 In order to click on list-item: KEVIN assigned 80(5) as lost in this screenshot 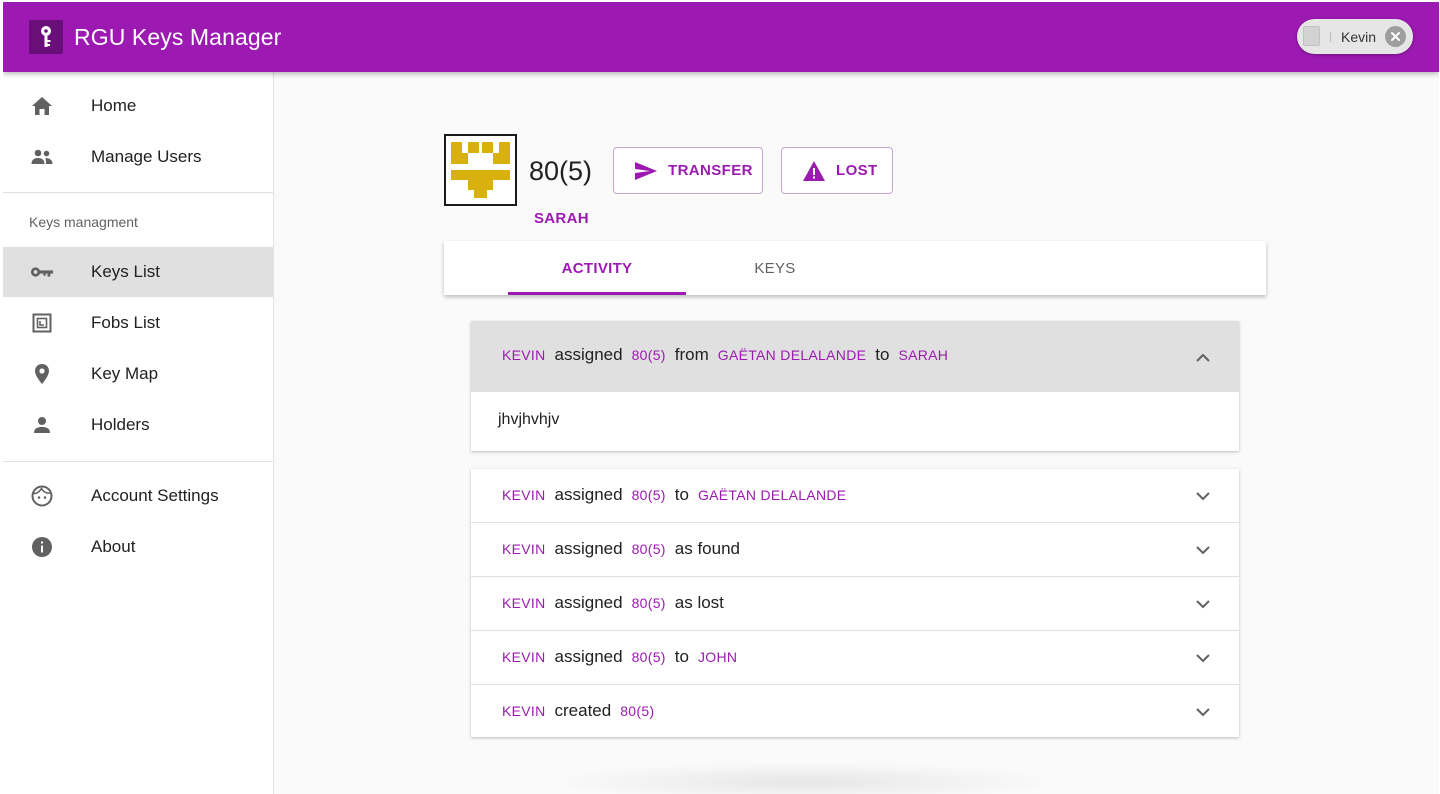, I will do `click(855, 603)`.